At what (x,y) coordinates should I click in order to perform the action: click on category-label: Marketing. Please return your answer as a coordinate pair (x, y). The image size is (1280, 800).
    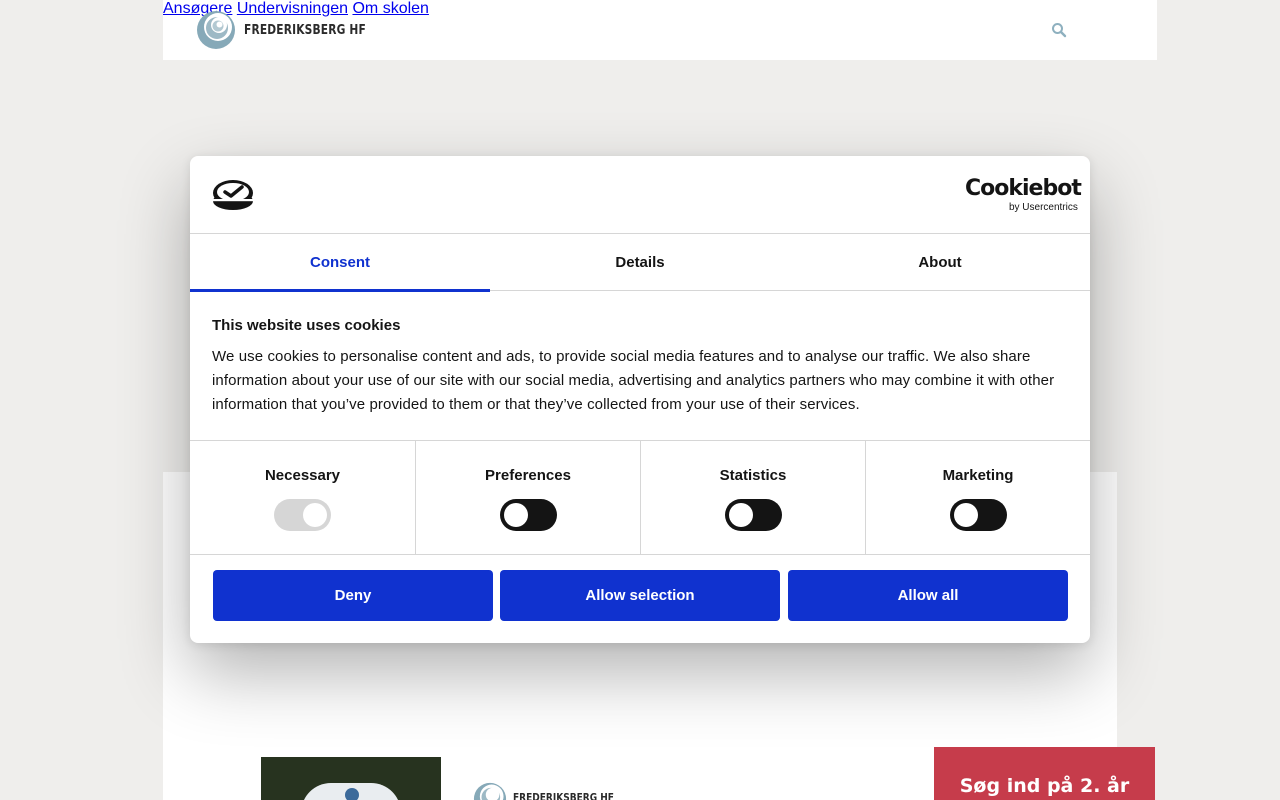
    Looking at the image, I should click on (978, 475).